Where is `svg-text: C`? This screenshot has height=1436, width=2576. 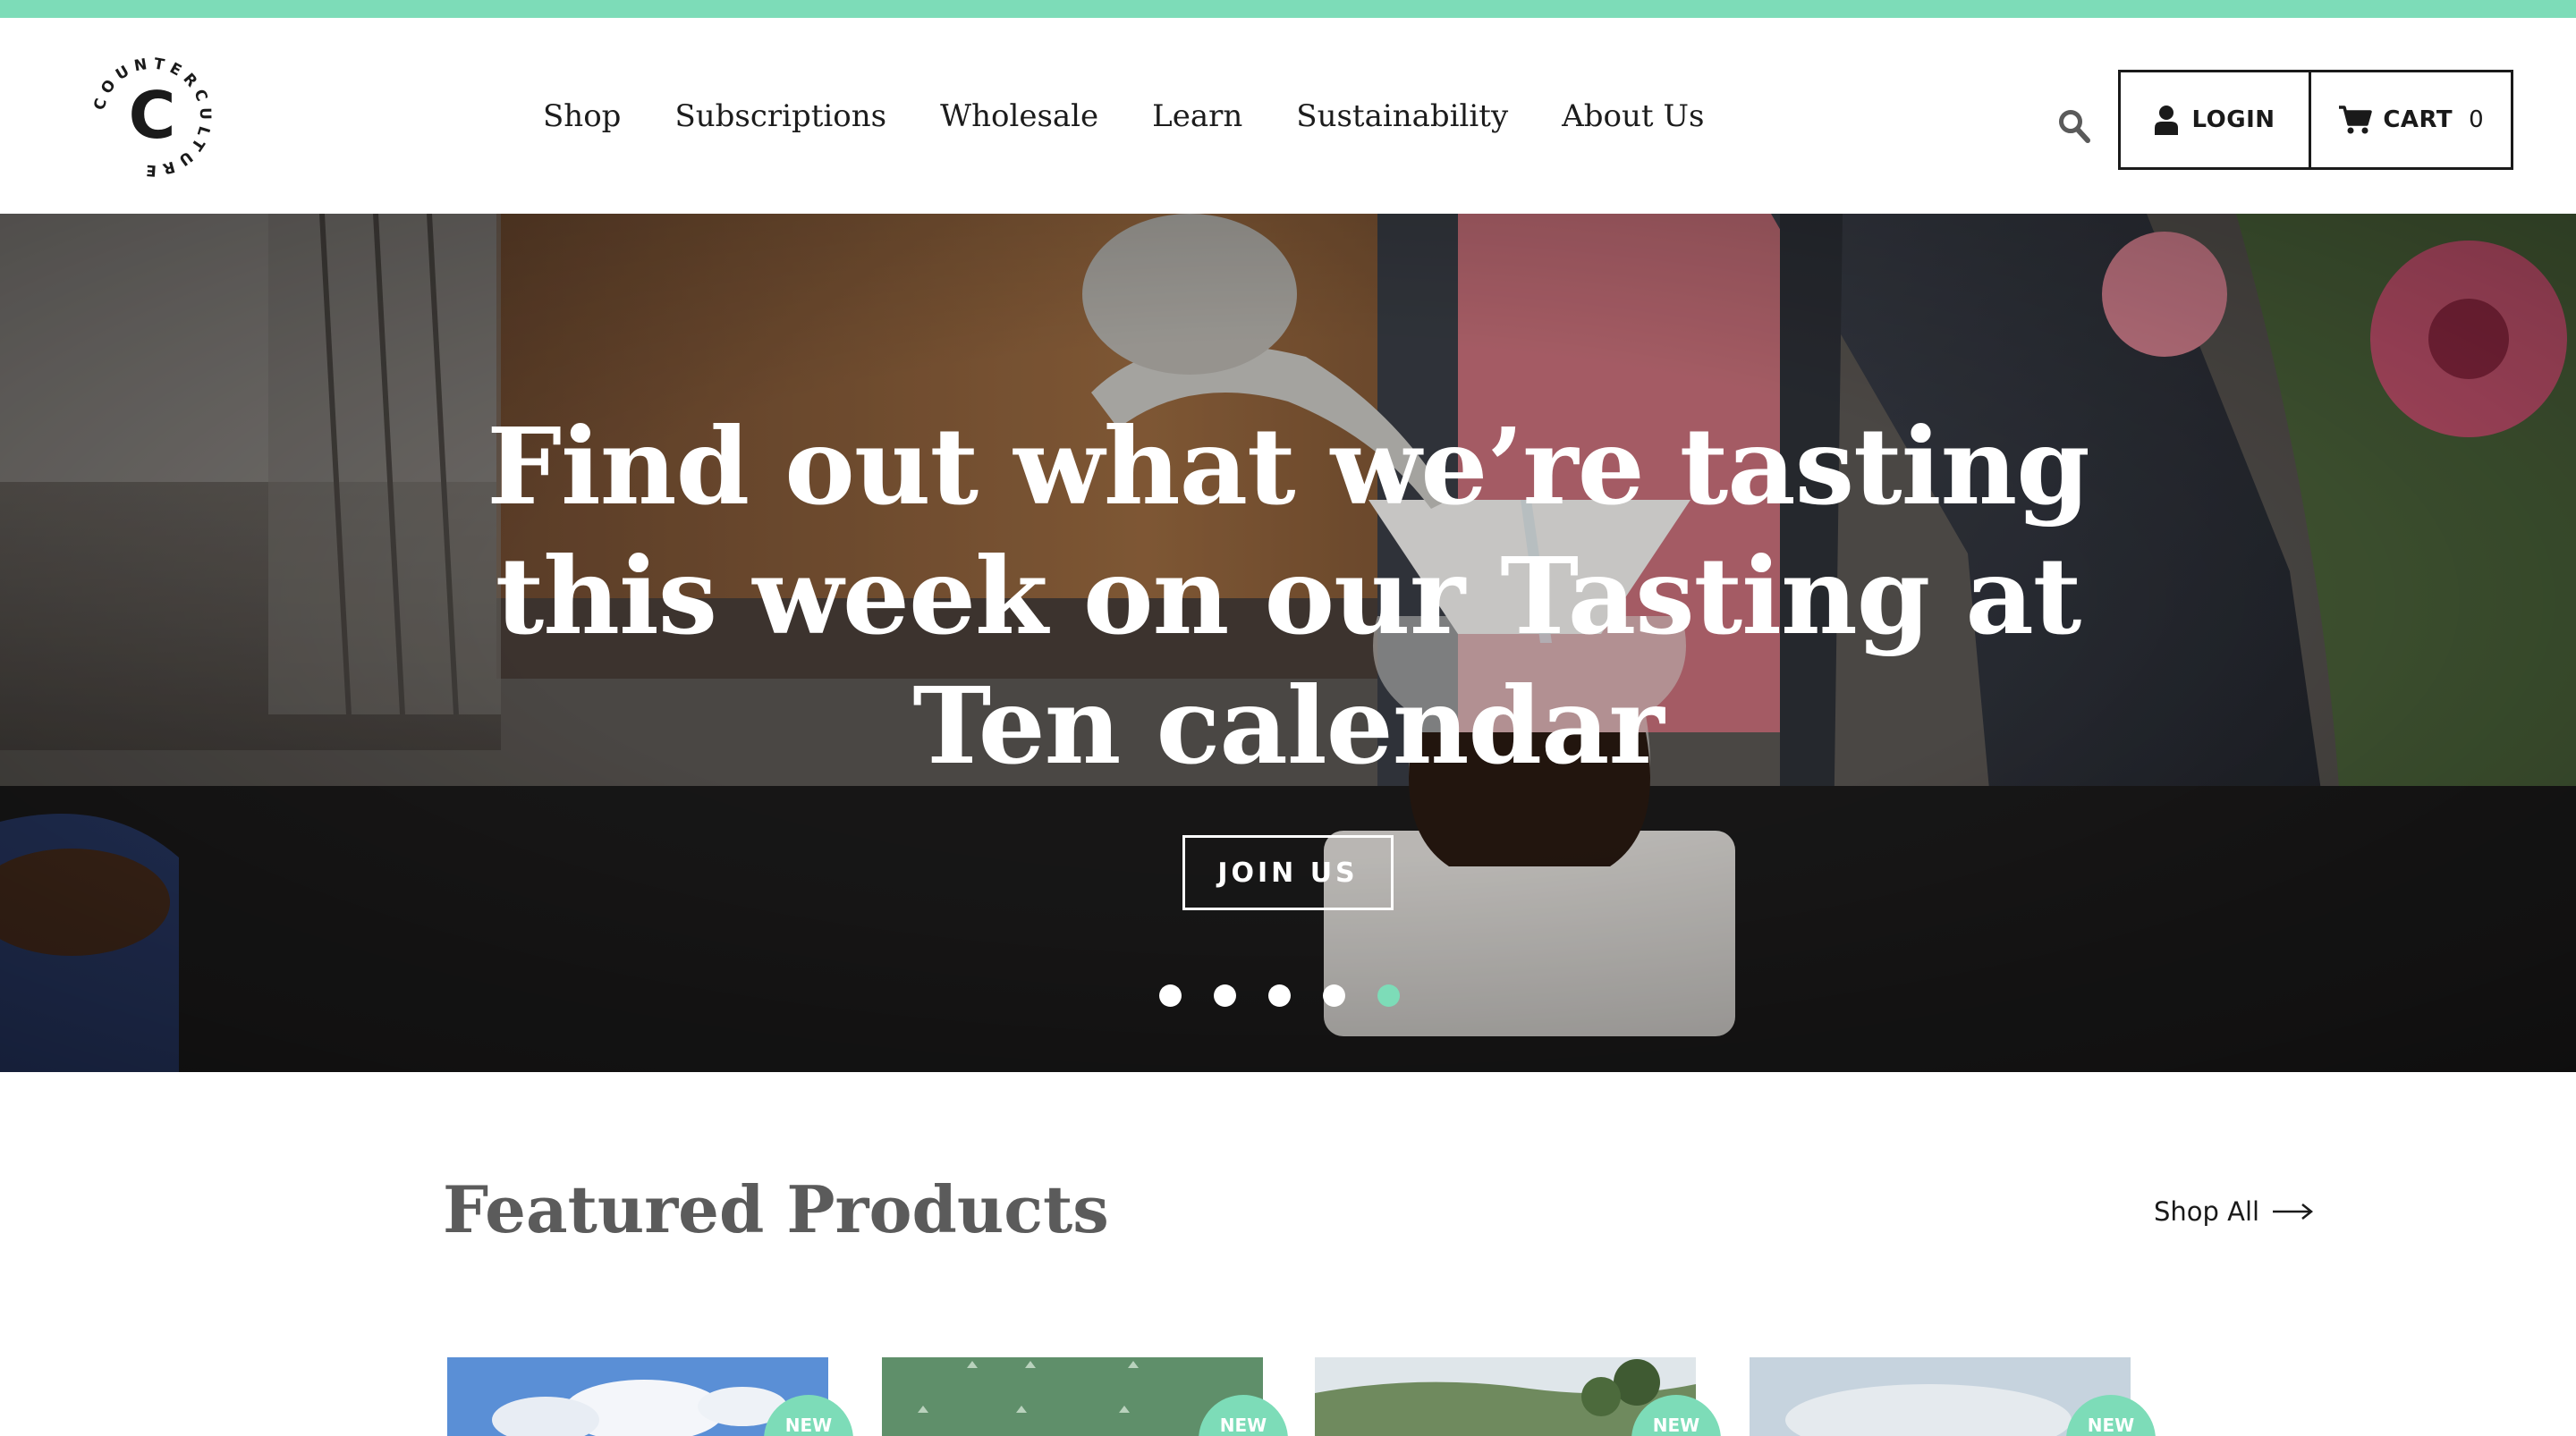
svg-text: C is located at coordinates (152, 115).